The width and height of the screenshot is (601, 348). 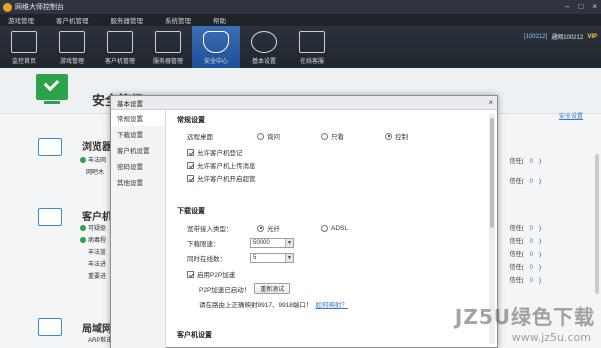 I want to click on app-title: 网维大师控制台, so click(x=39, y=7).